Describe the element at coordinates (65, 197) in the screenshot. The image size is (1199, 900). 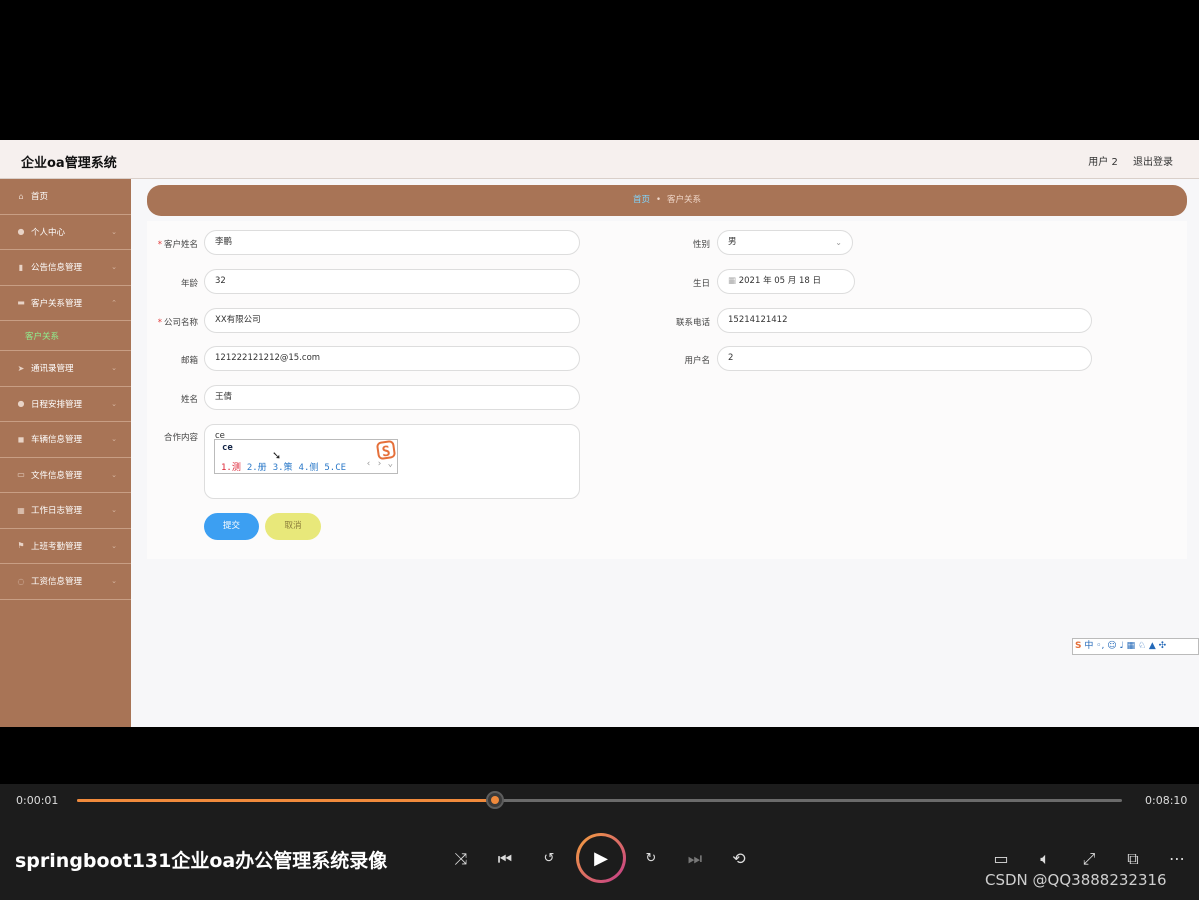
I see `sidebar-item-home: ⌂ 首页` at that location.